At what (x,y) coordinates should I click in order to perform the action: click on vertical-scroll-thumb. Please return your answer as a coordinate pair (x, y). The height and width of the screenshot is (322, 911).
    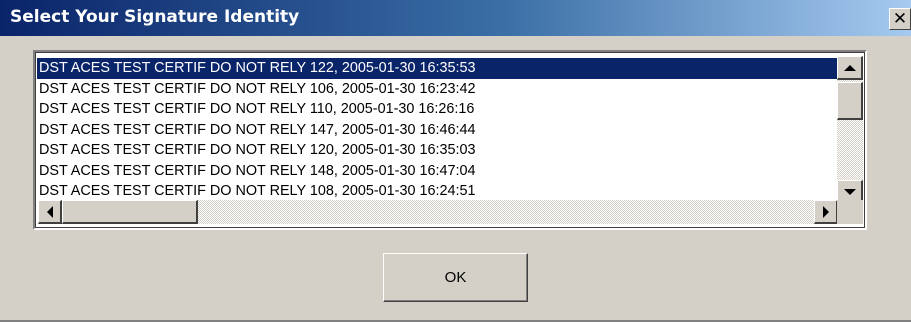
    Looking at the image, I should click on (850, 101).